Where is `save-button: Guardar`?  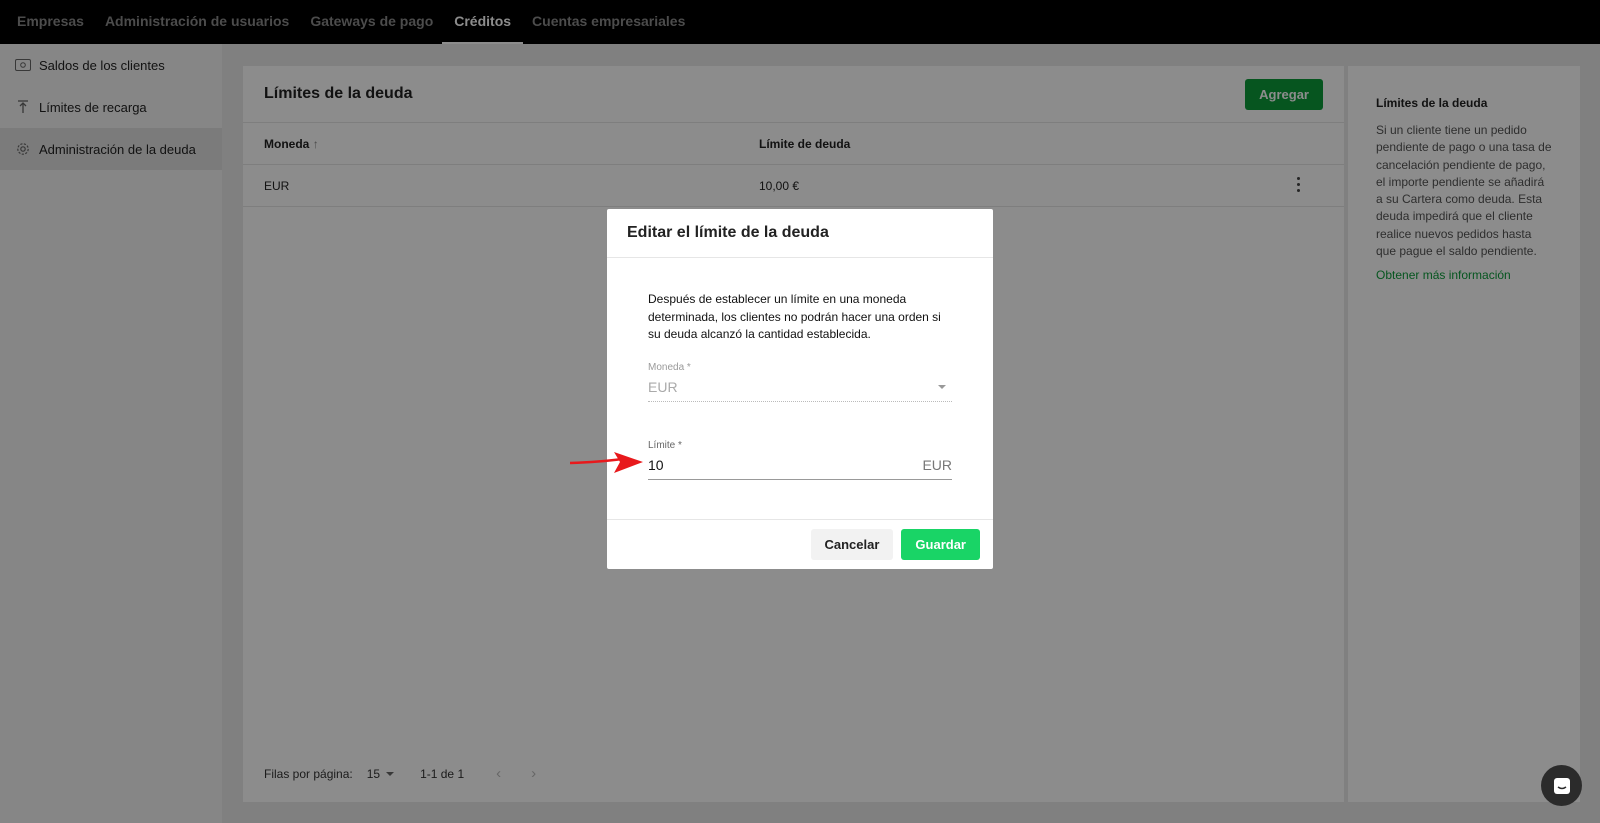 save-button: Guardar is located at coordinates (940, 544).